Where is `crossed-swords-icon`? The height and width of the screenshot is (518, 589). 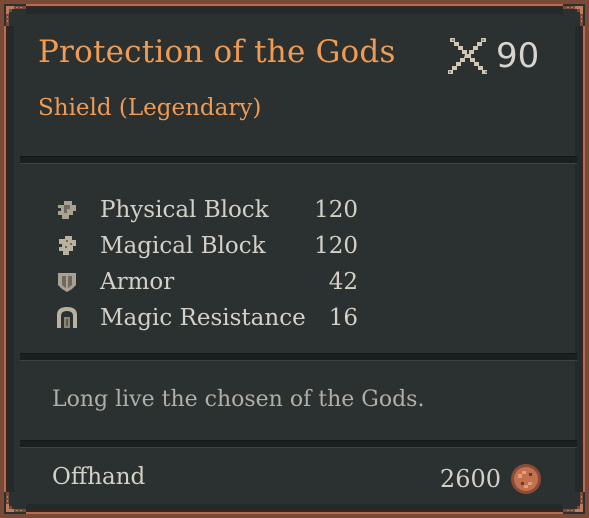 crossed-swords-icon is located at coordinates (467, 56).